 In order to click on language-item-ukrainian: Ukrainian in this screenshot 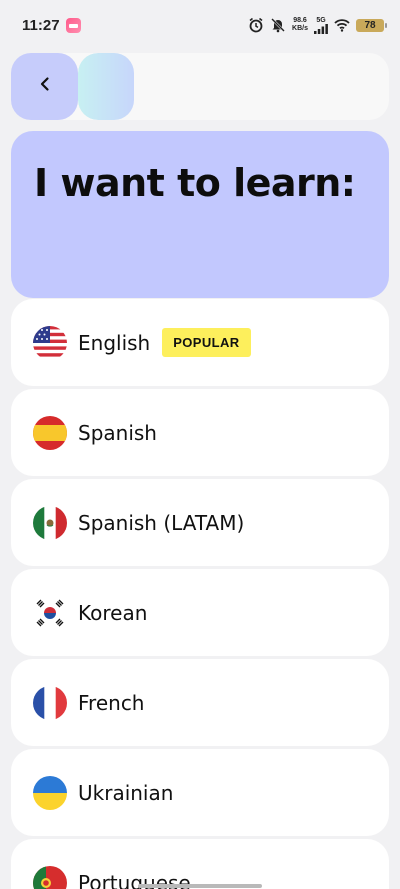, I will do `click(200, 792)`.